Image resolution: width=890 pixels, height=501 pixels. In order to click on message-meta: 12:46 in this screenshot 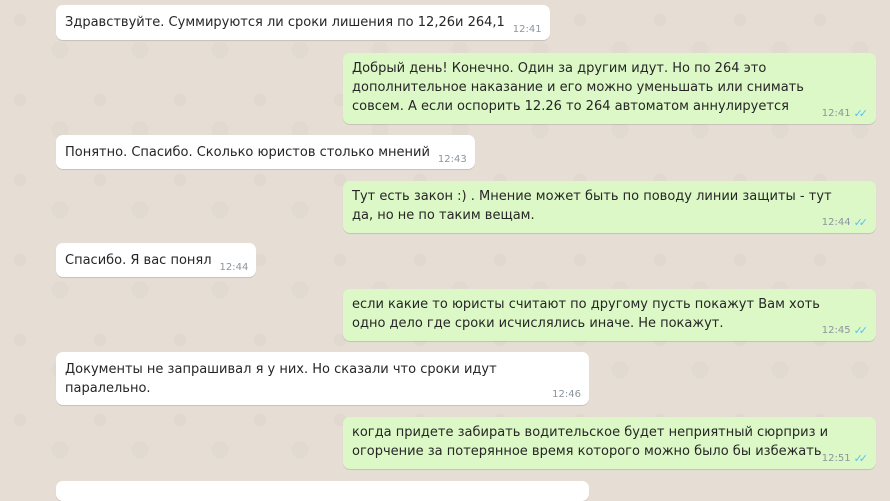, I will do `click(566, 395)`.